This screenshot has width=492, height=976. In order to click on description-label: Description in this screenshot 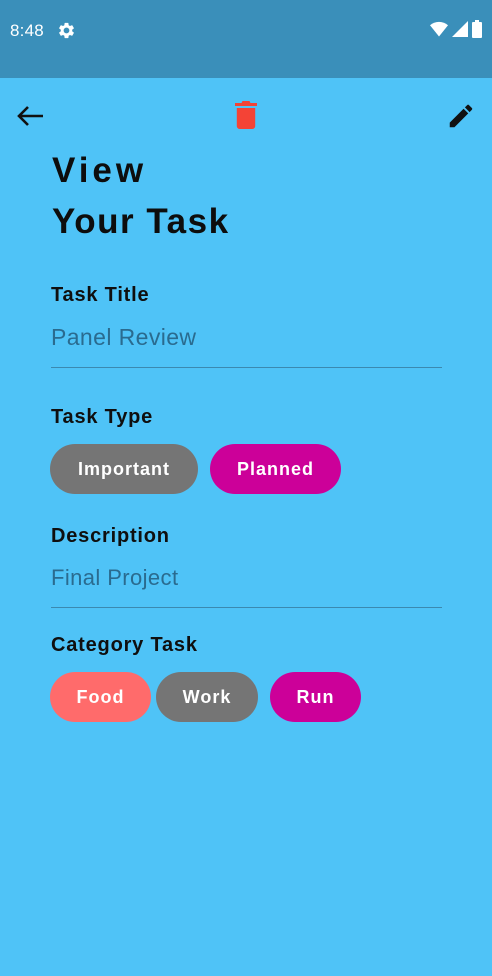, I will do `click(110, 536)`.